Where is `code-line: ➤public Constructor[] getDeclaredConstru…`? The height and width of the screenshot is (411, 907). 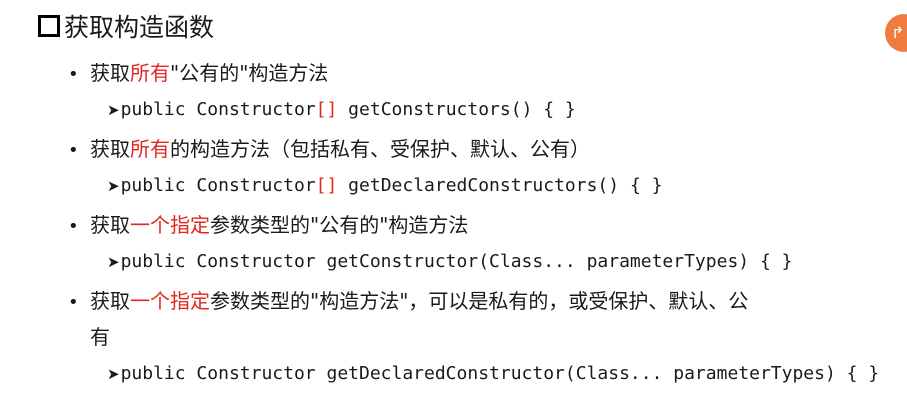
code-line: ➤public Constructor[] getDeclaredConstru… is located at coordinates (385, 185).